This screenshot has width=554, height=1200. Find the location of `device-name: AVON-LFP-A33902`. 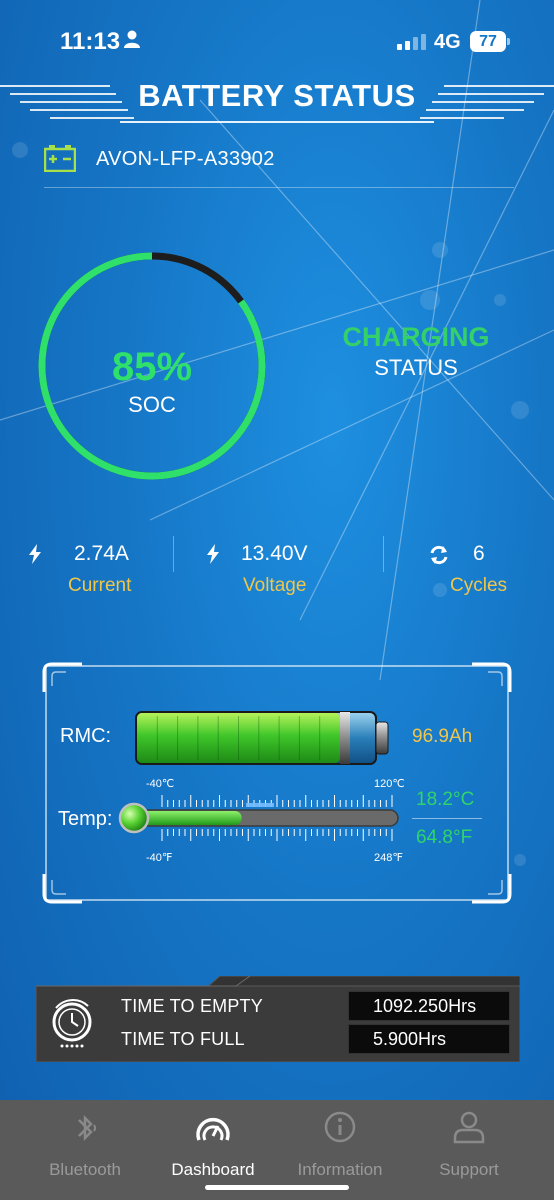

device-name: AVON-LFP-A33902 is located at coordinates (185, 159).